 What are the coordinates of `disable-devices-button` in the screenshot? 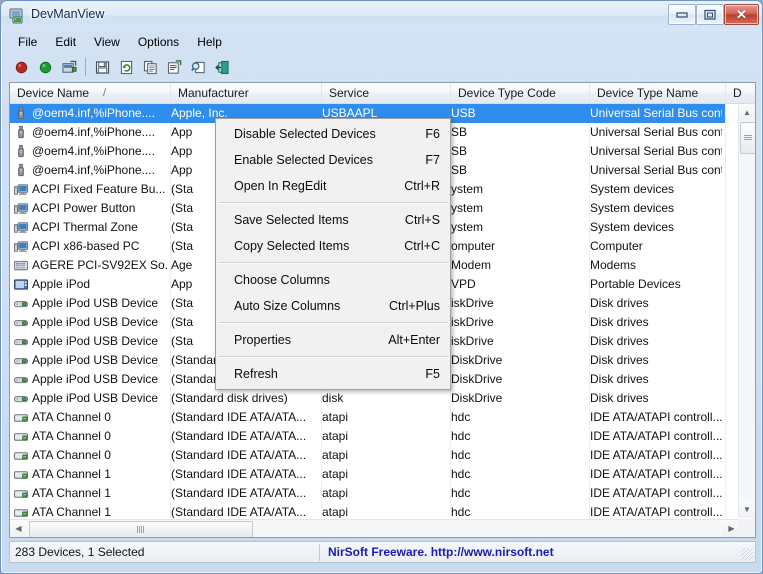 It's located at (21, 67).